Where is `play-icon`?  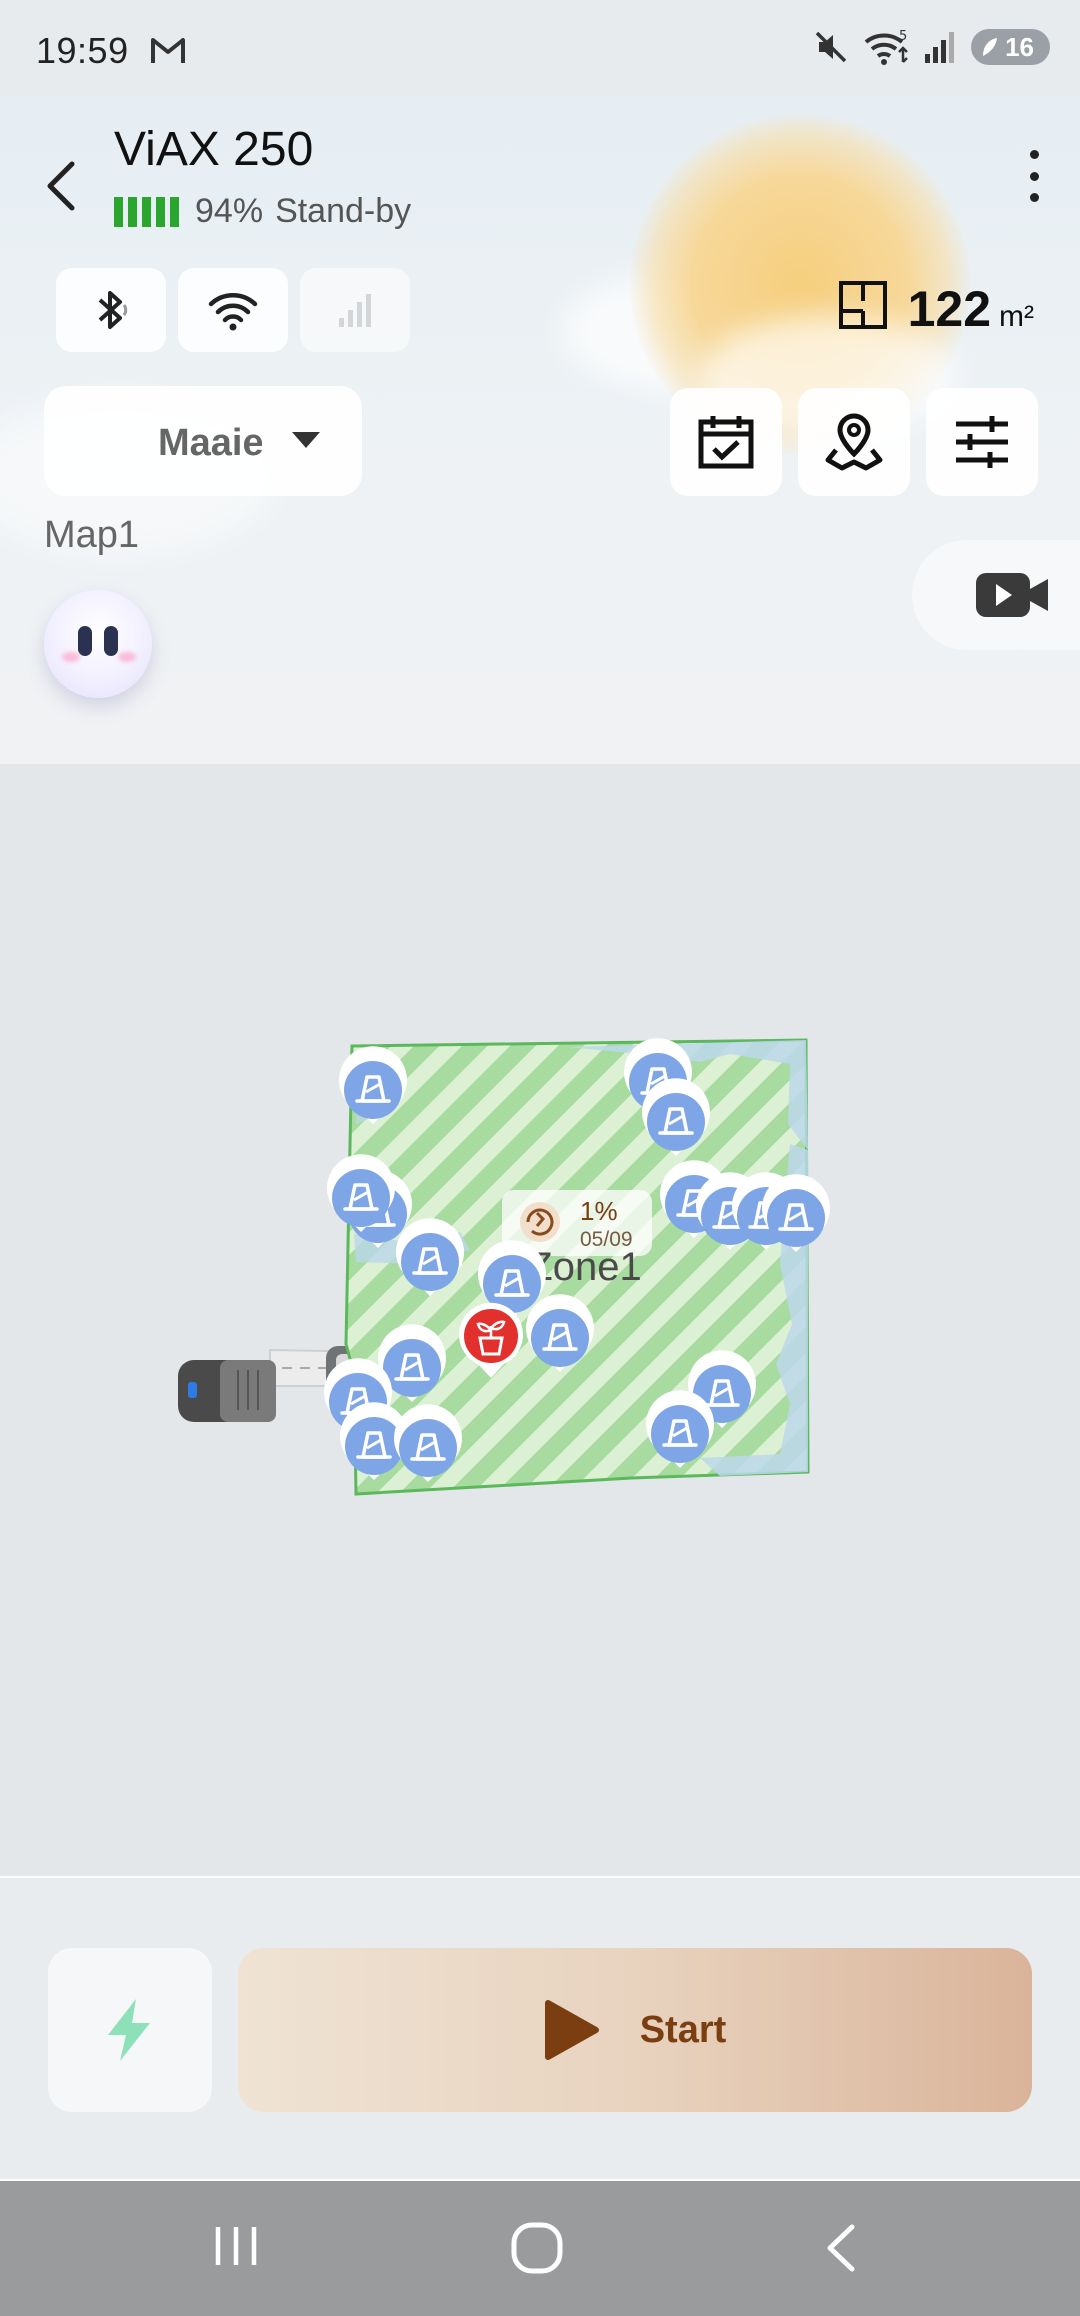
play-icon is located at coordinates (571, 2030).